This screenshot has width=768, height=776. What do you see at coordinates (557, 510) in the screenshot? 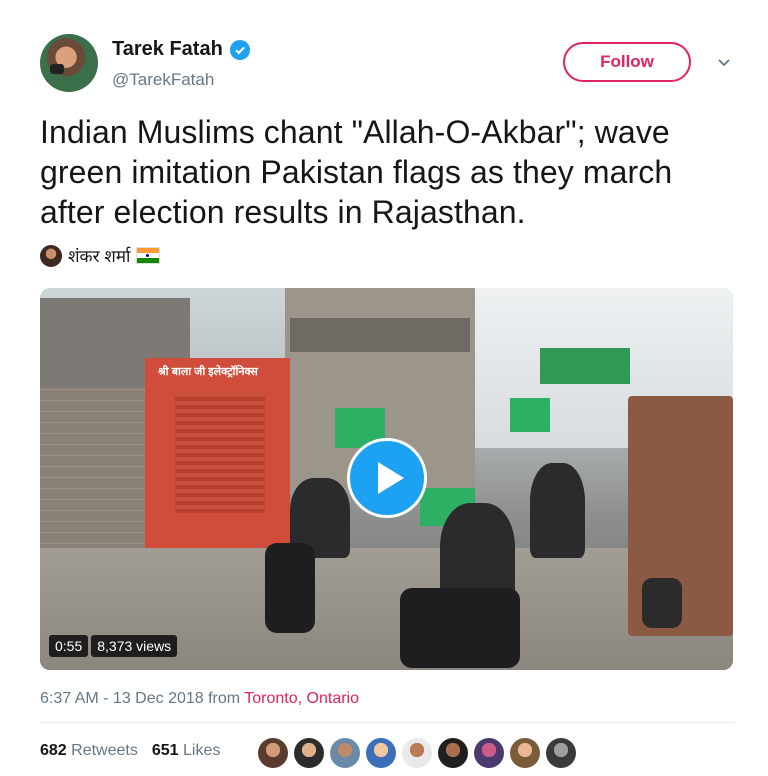
I see `video-rider` at bounding box center [557, 510].